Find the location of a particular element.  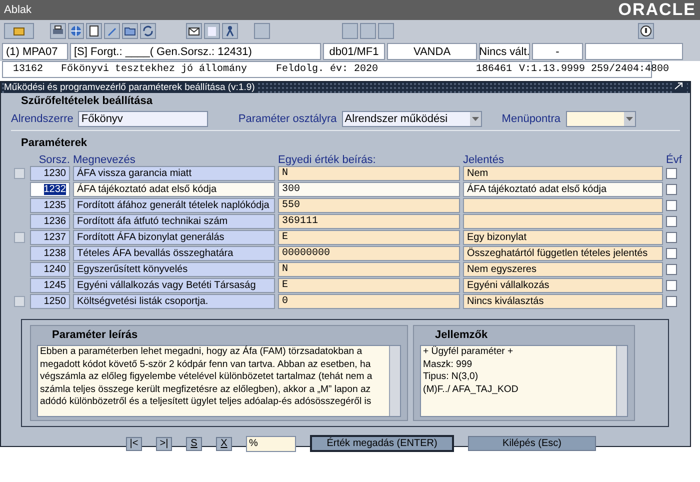

input-field: 00000000 is located at coordinates (369, 253).